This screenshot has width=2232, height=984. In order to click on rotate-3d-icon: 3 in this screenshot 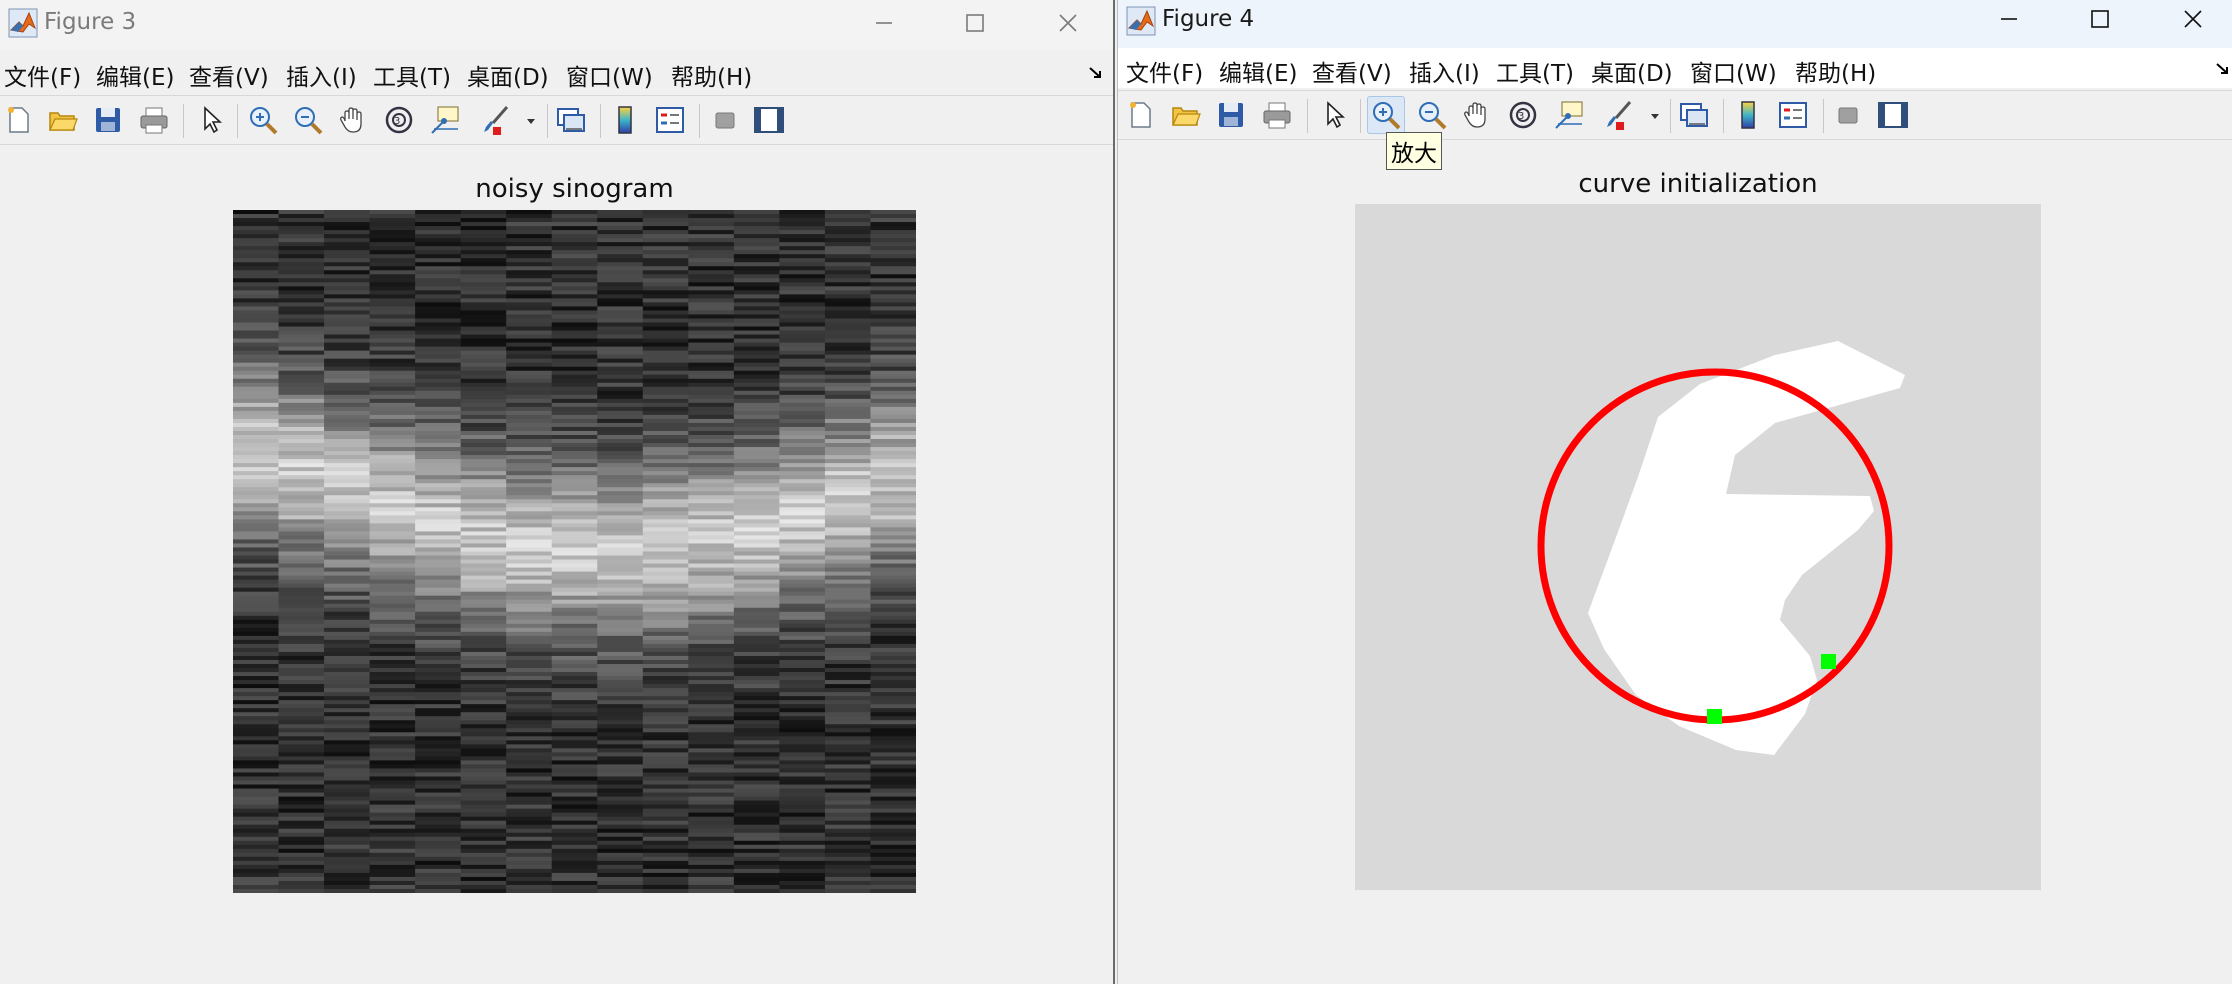, I will do `click(1523, 115)`.